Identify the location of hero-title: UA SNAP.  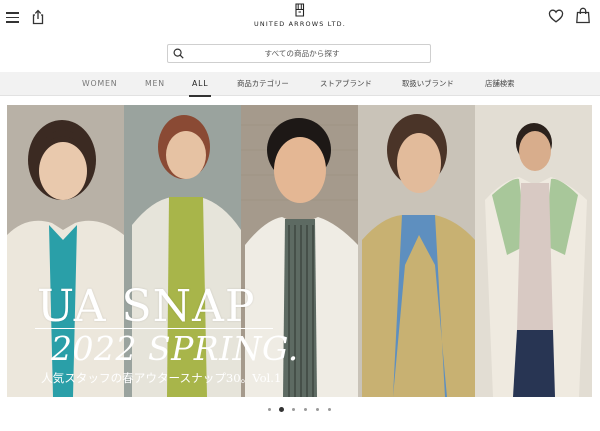
(146, 306).